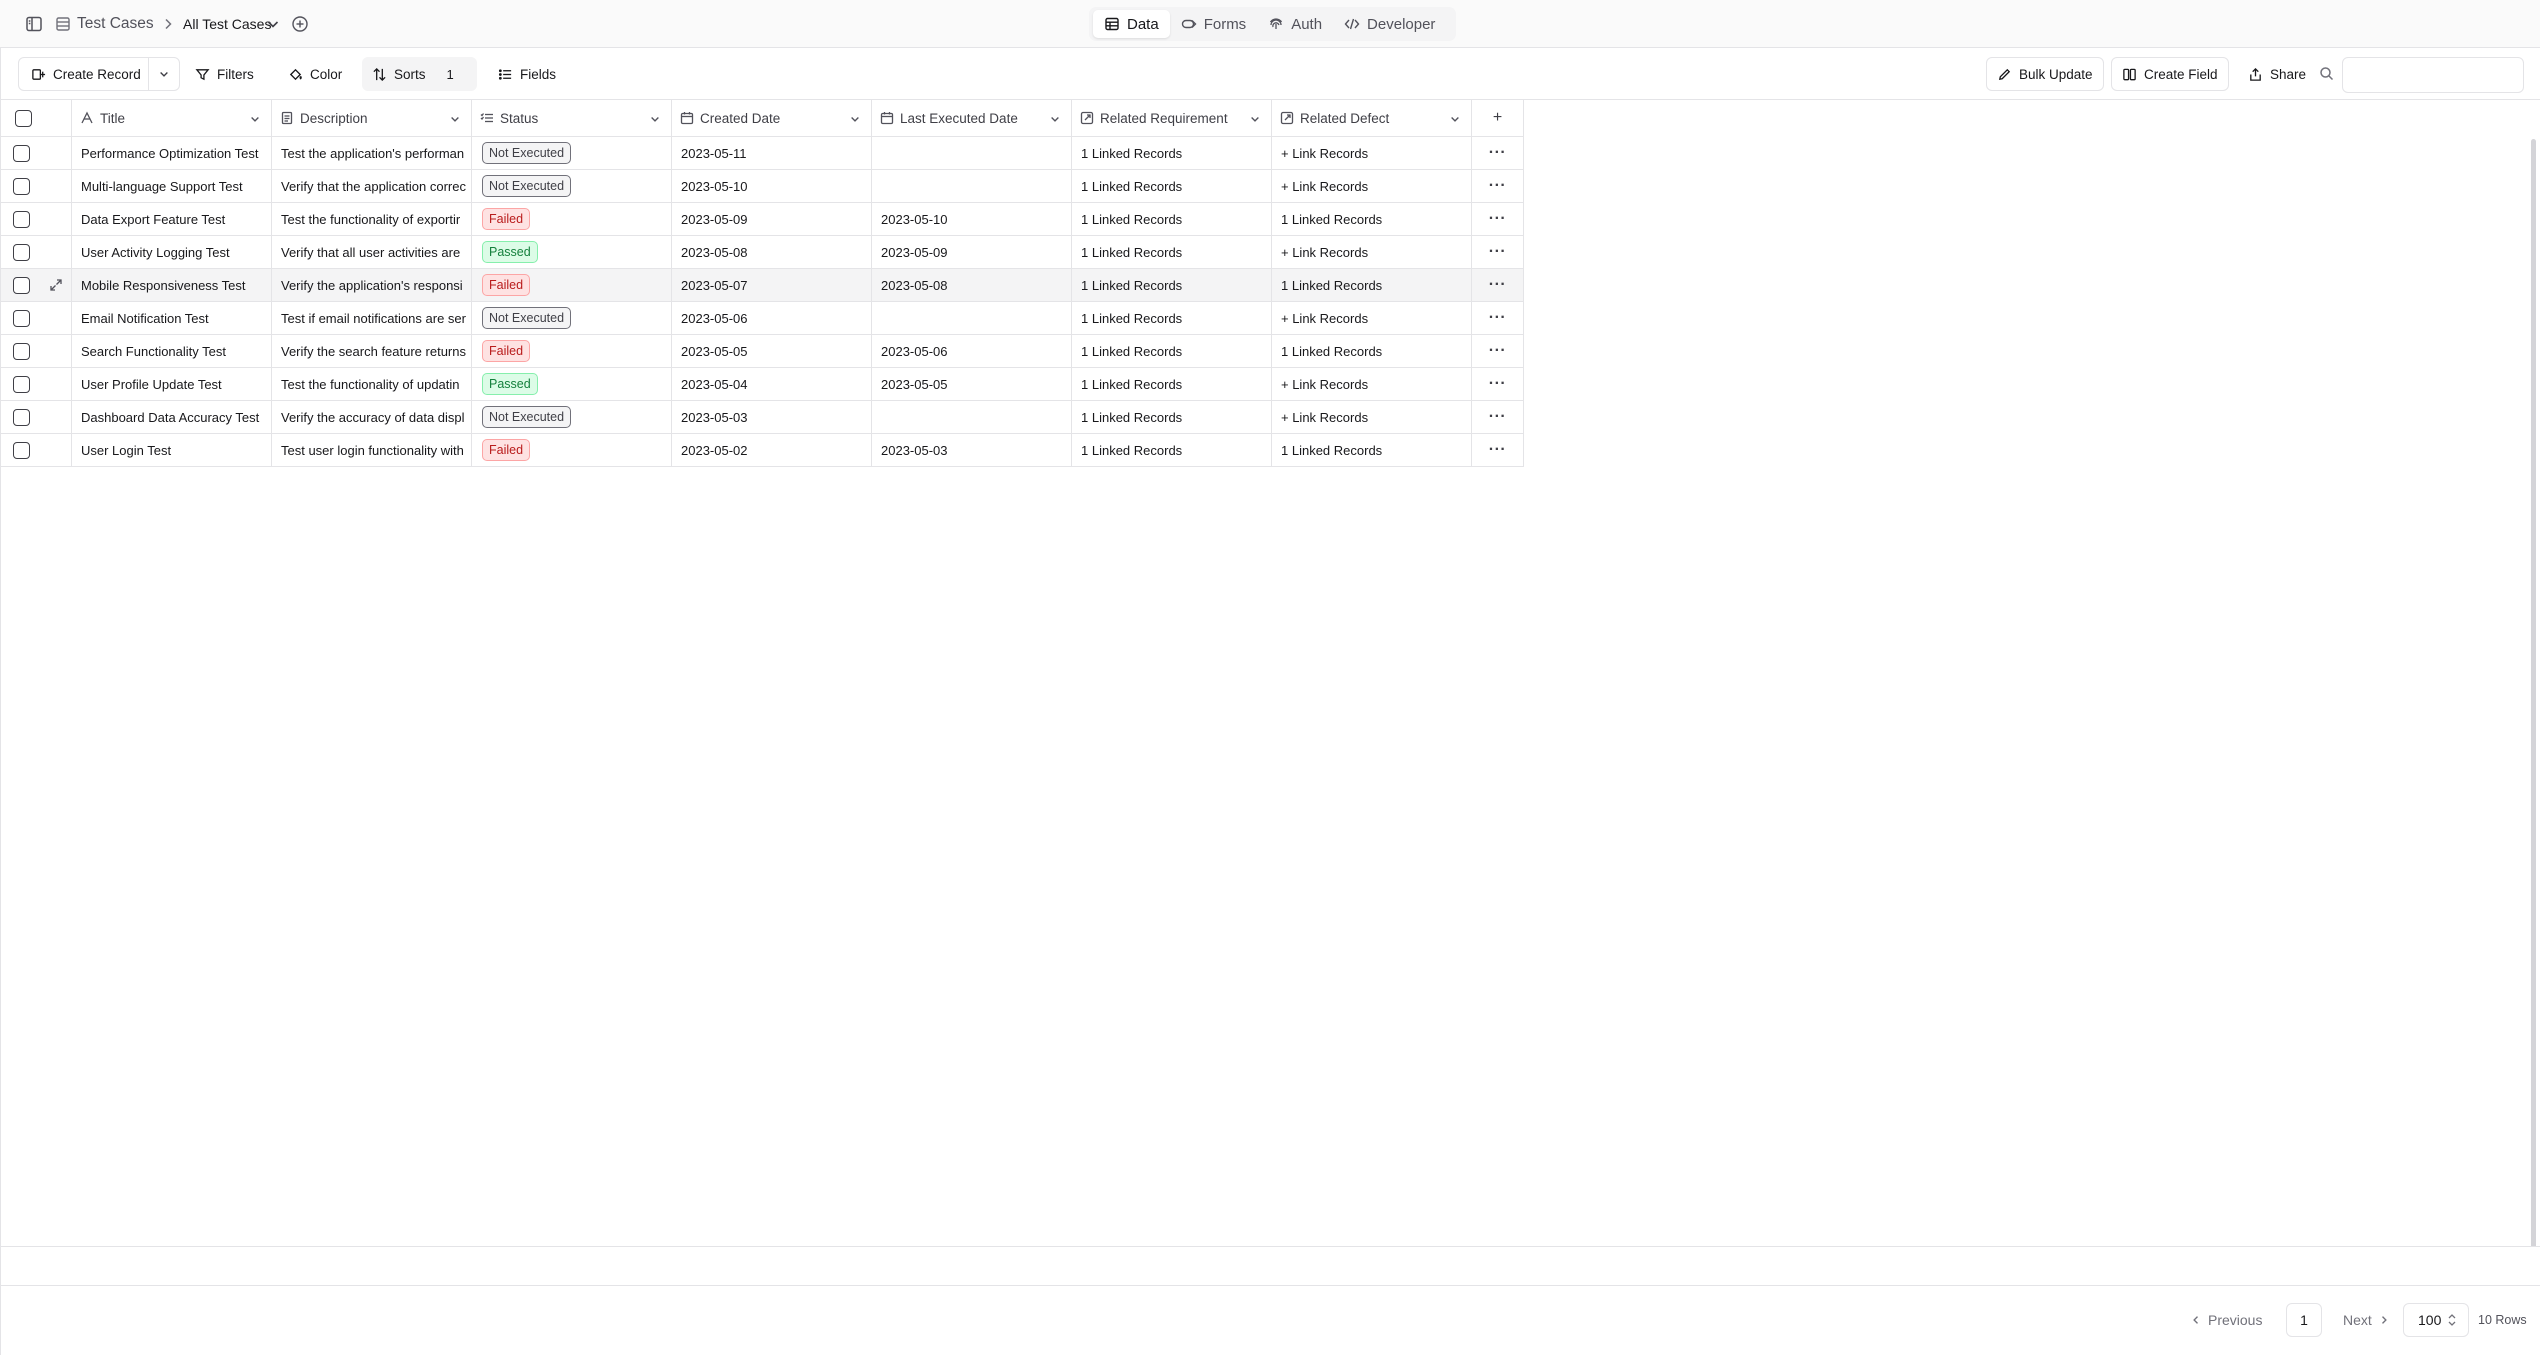 The height and width of the screenshot is (1355, 2540). Describe the element at coordinates (372, 153) in the screenshot. I see `cell-description: Test the application's performan` at that location.